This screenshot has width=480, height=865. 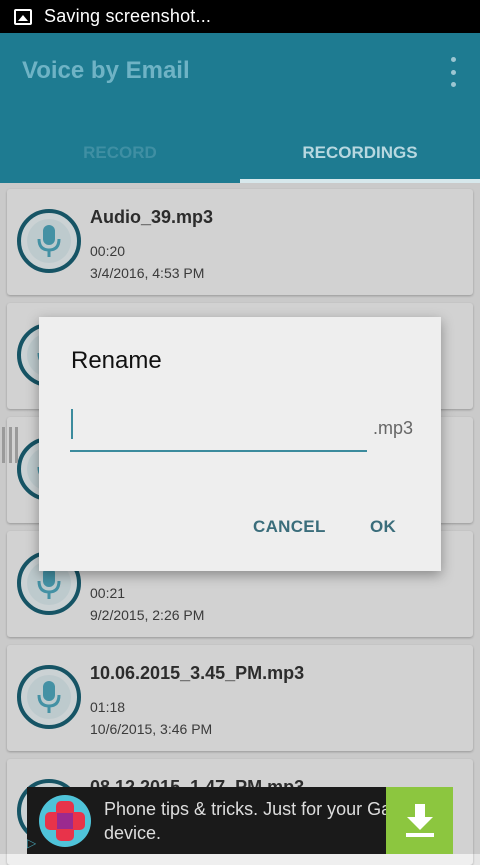 I want to click on tab-record: RECORD, so click(x=120, y=153).